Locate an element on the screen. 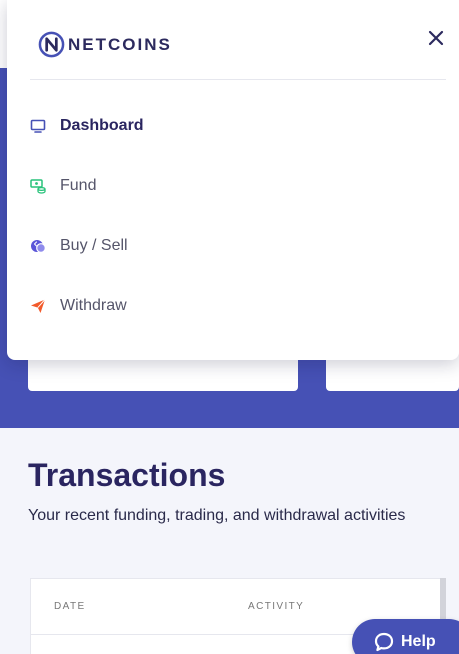 The image size is (459, 654). nav-item-withdraw: Withdraw is located at coordinates (78, 306).